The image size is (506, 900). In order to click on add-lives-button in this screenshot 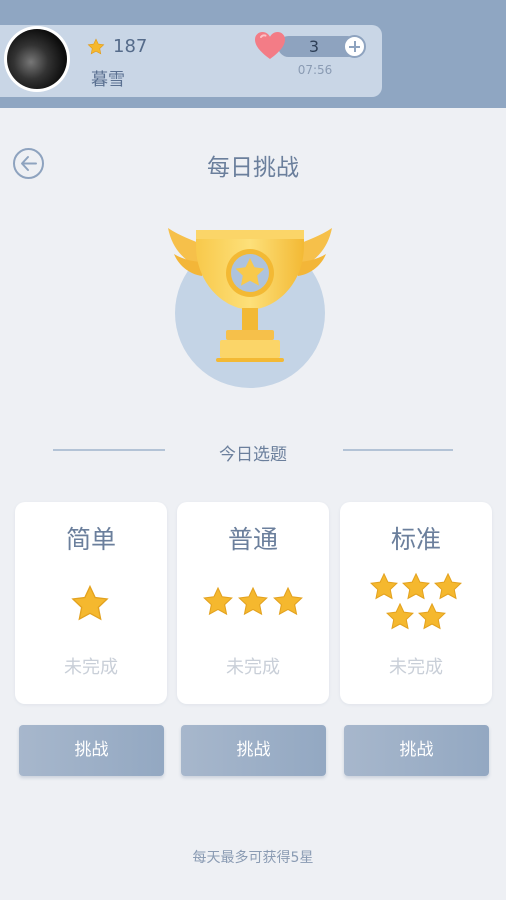, I will do `click(354, 46)`.